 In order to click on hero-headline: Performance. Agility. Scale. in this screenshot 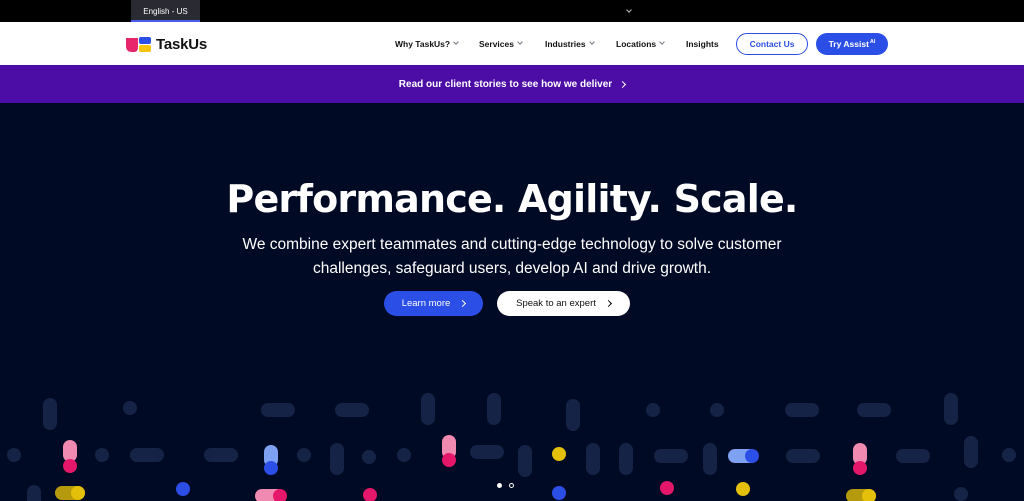, I will do `click(512, 199)`.